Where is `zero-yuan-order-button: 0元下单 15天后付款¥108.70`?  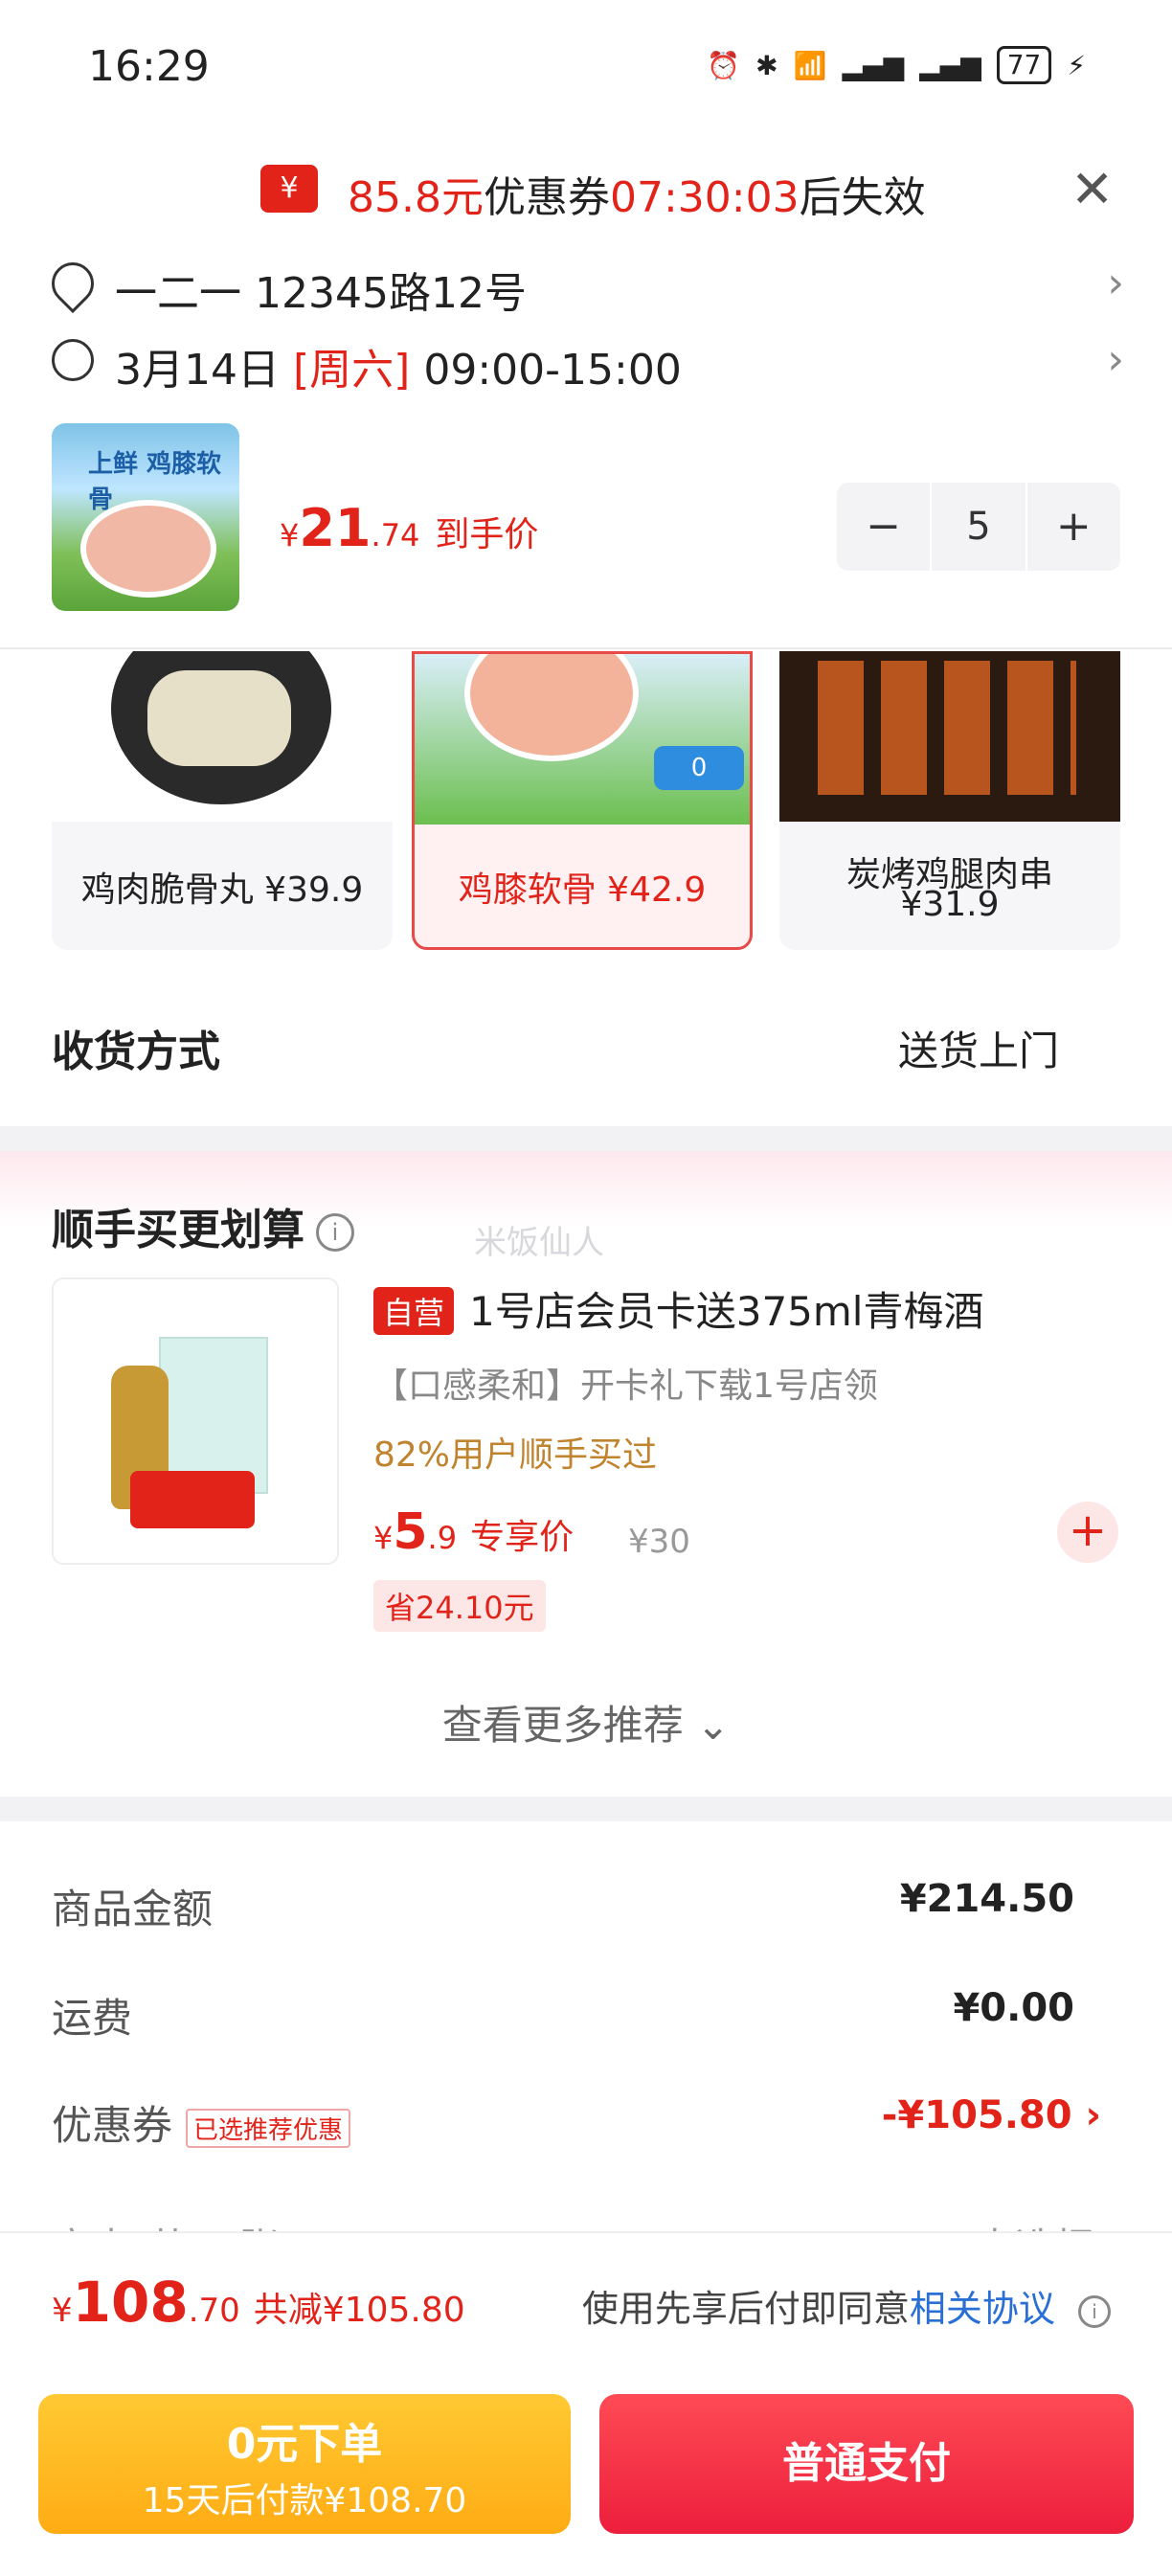 zero-yuan-order-button: 0元下单 15天后付款¥108.70 is located at coordinates (304, 2464).